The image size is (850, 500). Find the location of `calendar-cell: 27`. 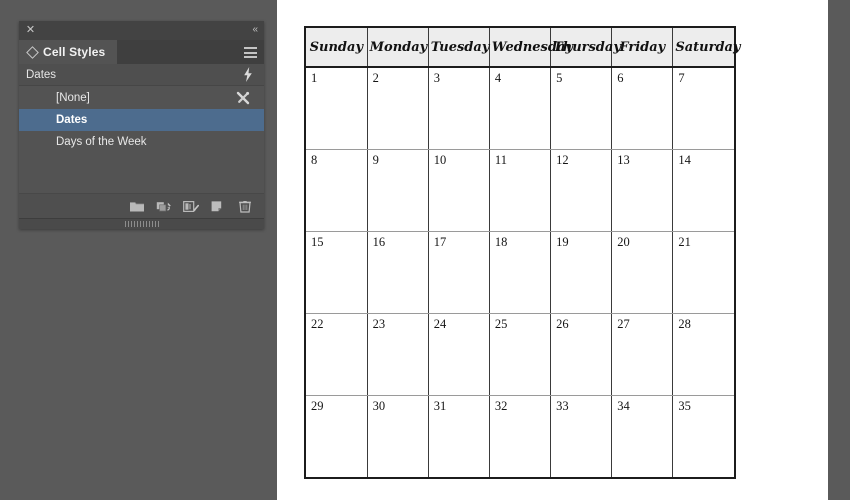

calendar-cell: 27 is located at coordinates (642, 354).